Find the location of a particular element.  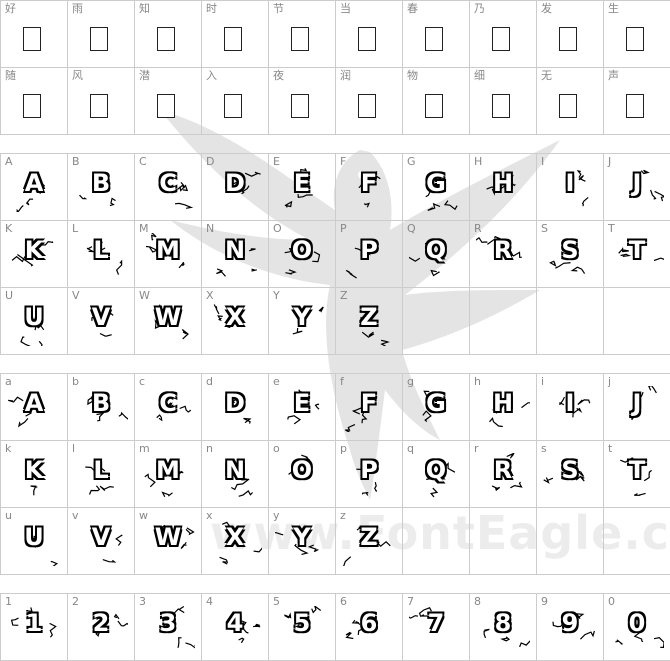

glyph-preview: 4 is located at coordinates (235, 623).